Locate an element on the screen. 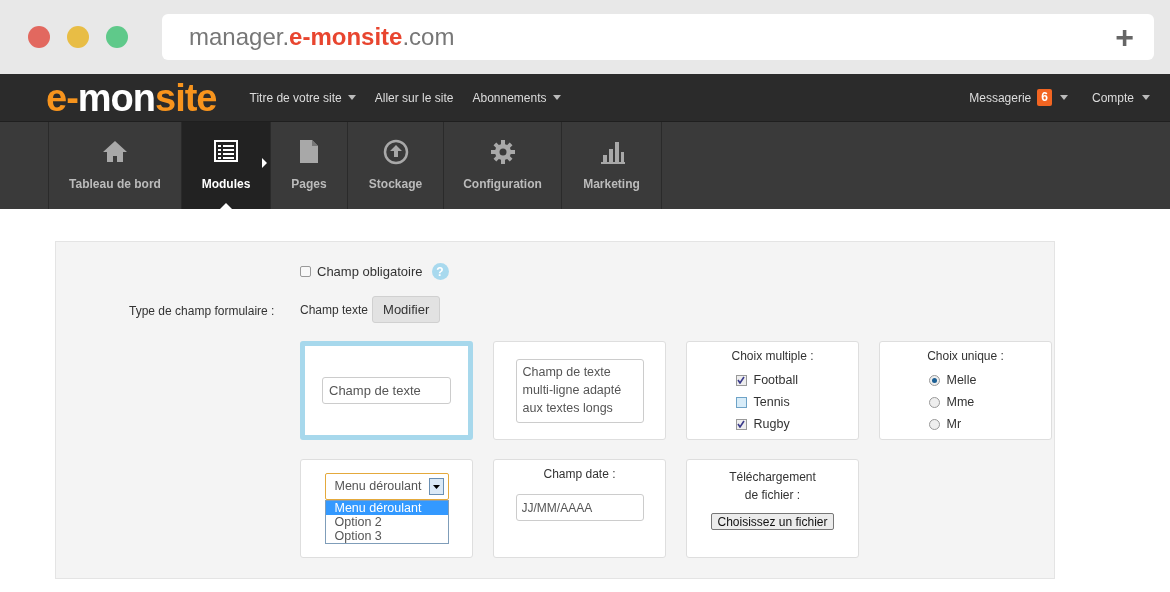 The width and height of the screenshot is (1170, 592). field-card: Choix unique : Melle Mme Mr is located at coordinates (965, 390).